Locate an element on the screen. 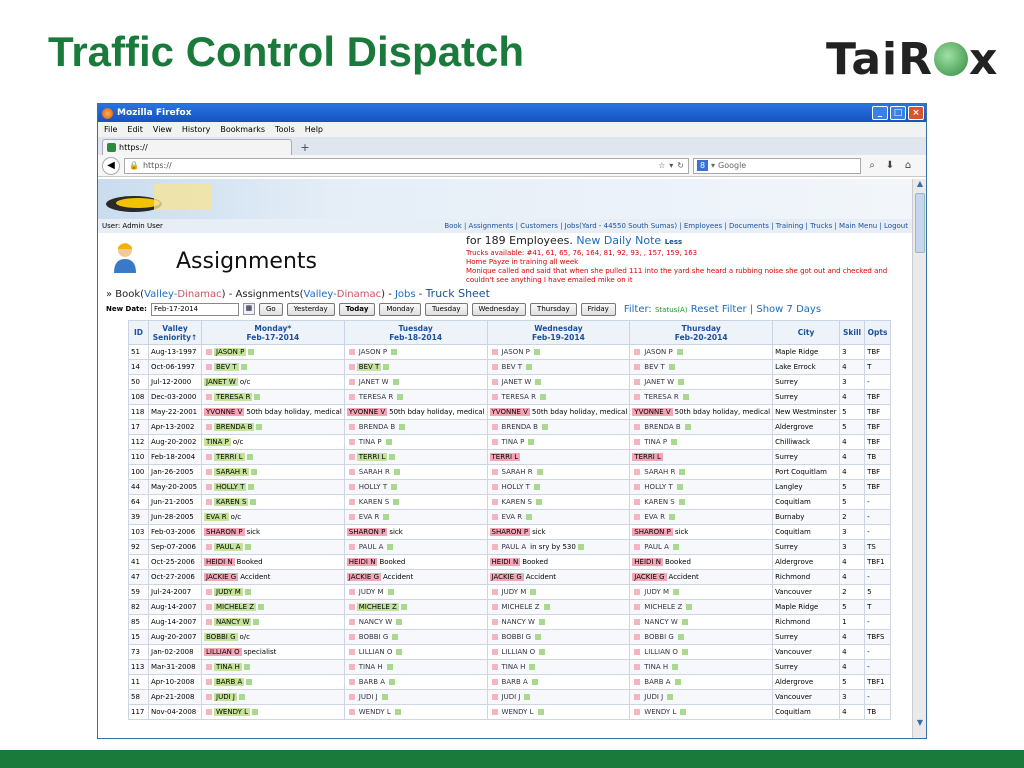 This screenshot has height=768, width=1024. scroll-up-icon: ▲ is located at coordinates (919, 185).